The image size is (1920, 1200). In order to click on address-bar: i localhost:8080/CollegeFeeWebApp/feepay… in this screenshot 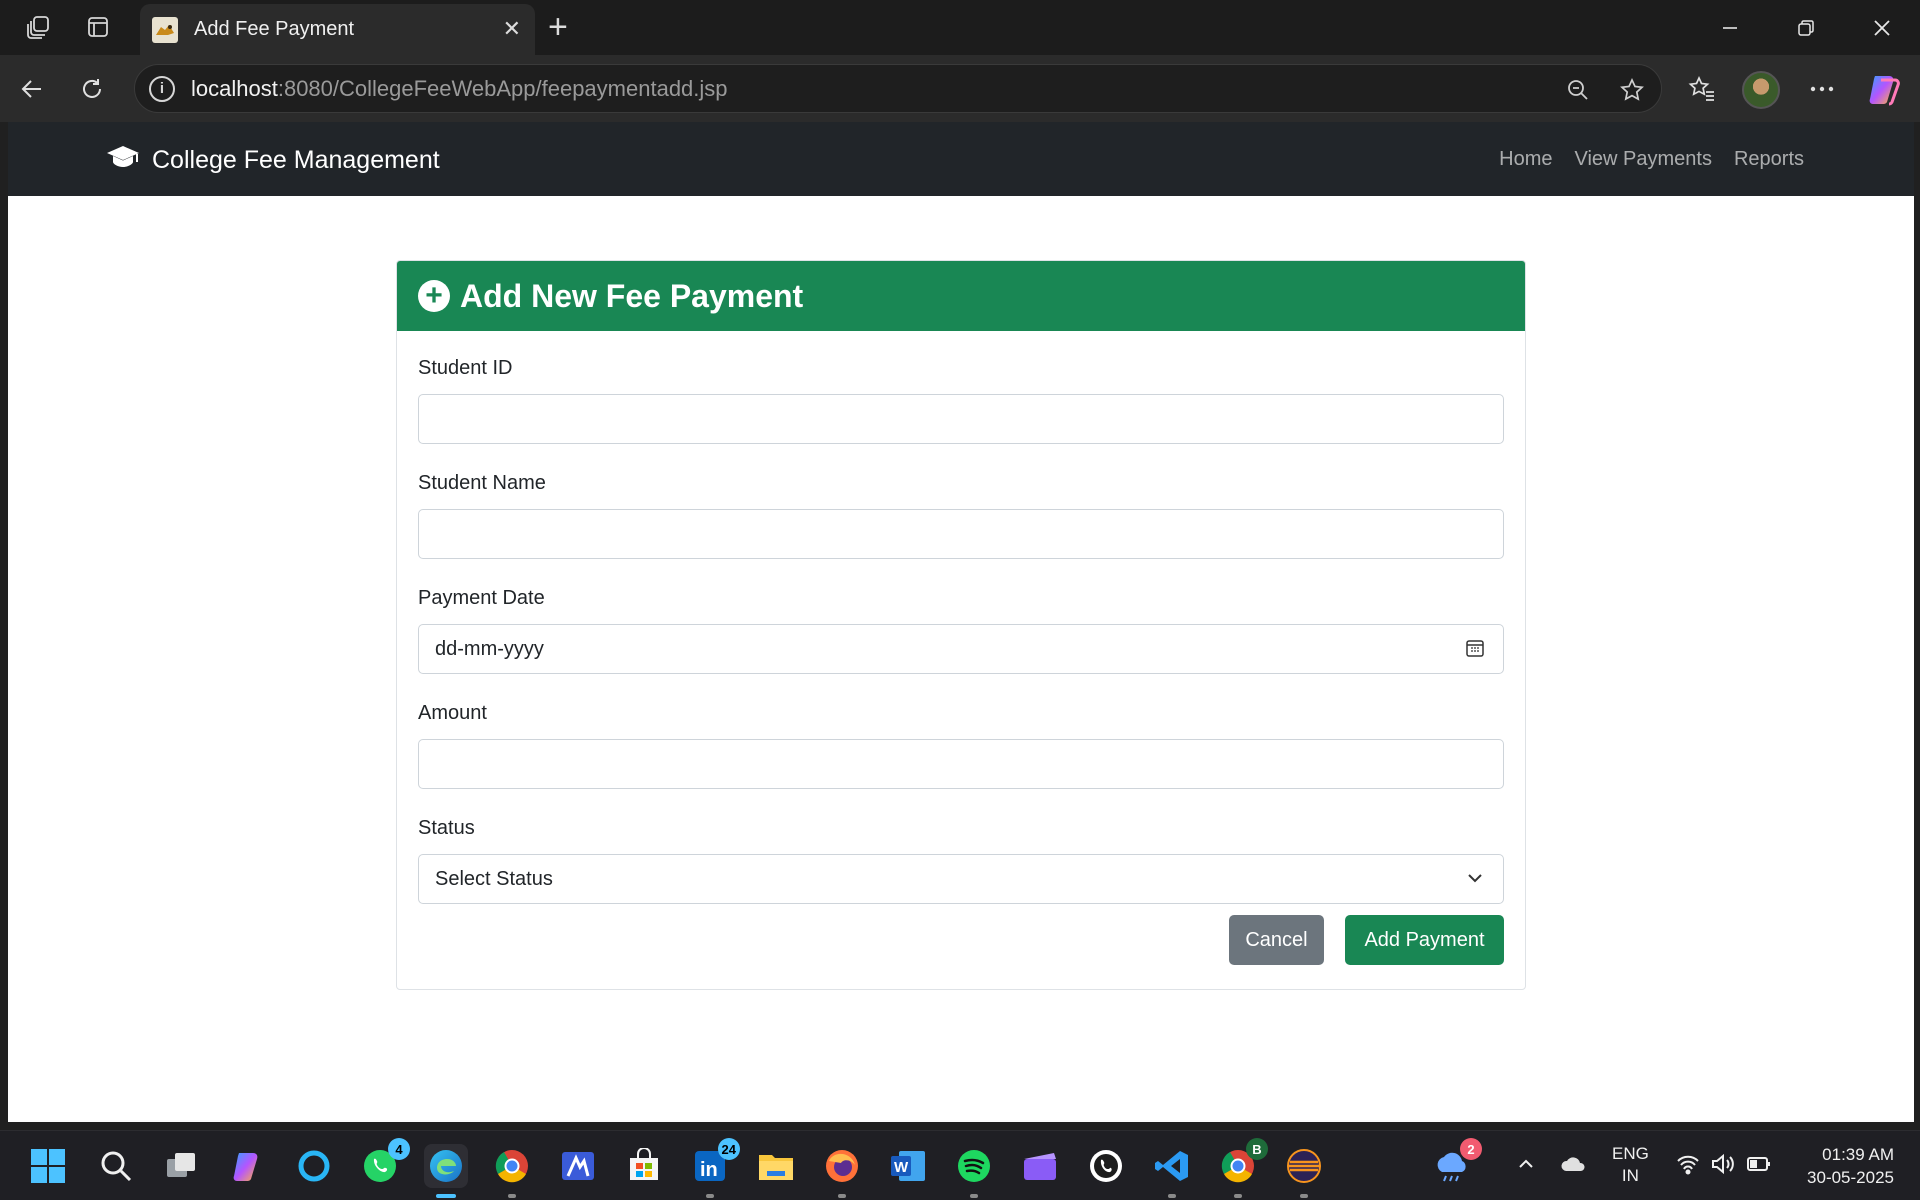, I will do `click(898, 88)`.